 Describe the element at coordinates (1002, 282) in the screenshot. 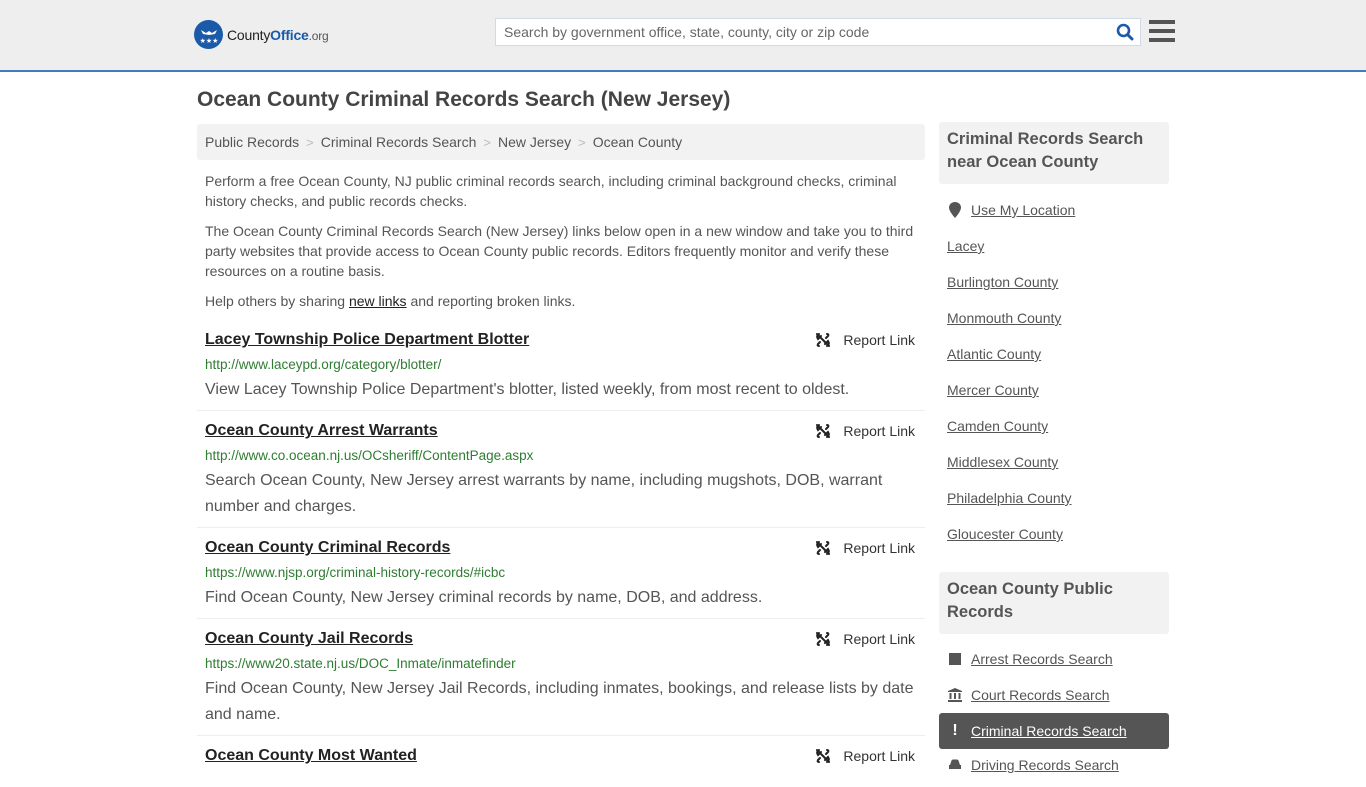

I see `nearby-link-burlington-county: Burlington County` at that location.